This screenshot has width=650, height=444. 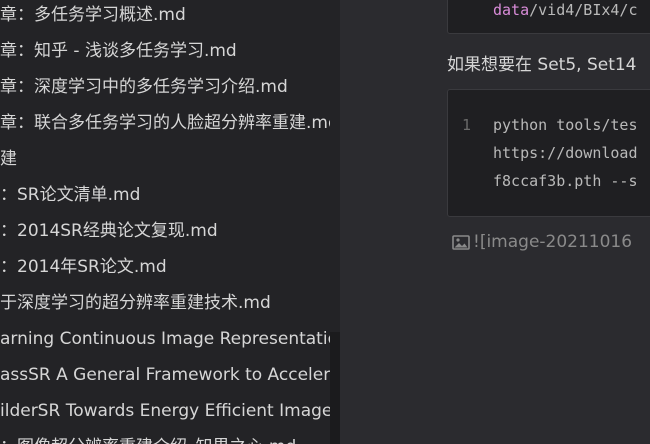 What do you see at coordinates (583, 10) in the screenshot?
I see `code-text: /vid4/BIx4/c` at bounding box center [583, 10].